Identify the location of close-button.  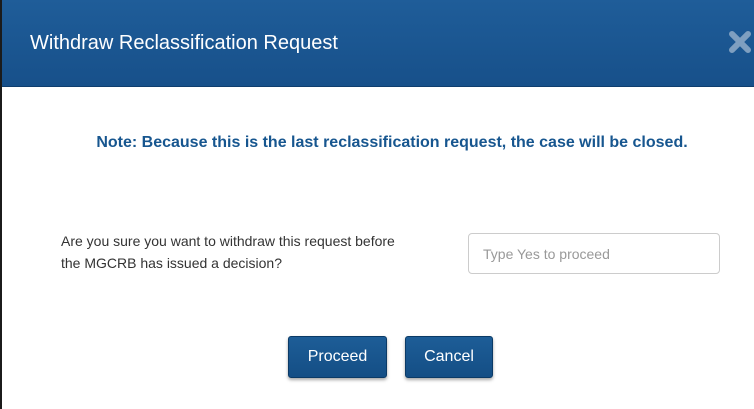
(740, 42).